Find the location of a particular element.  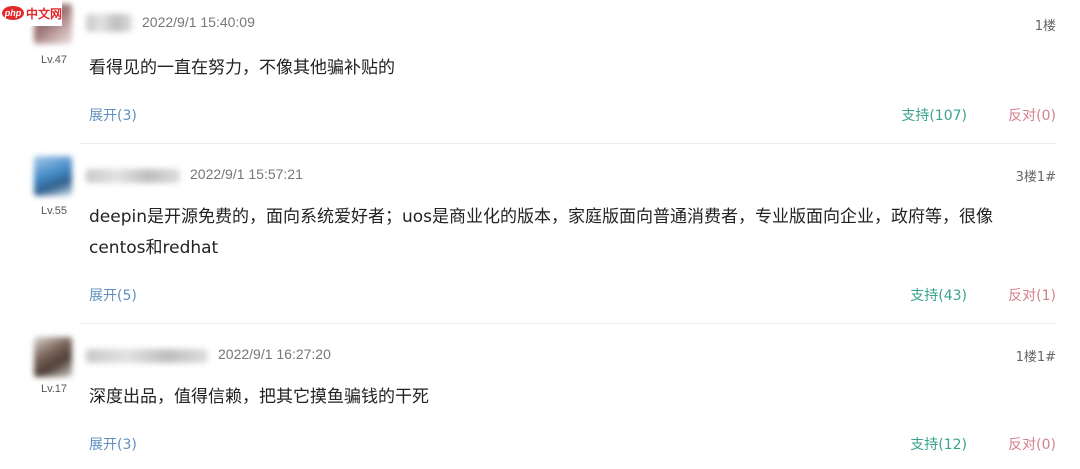

comment-timestamp: 2022/9/1 16:27:20 is located at coordinates (274, 354).